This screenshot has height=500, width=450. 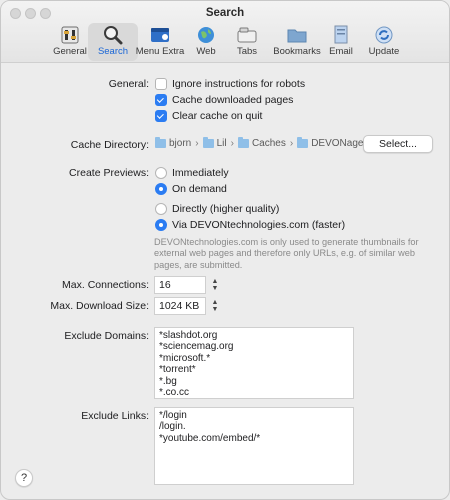 I want to click on create-previews-label: Create Previews:, so click(x=109, y=173).